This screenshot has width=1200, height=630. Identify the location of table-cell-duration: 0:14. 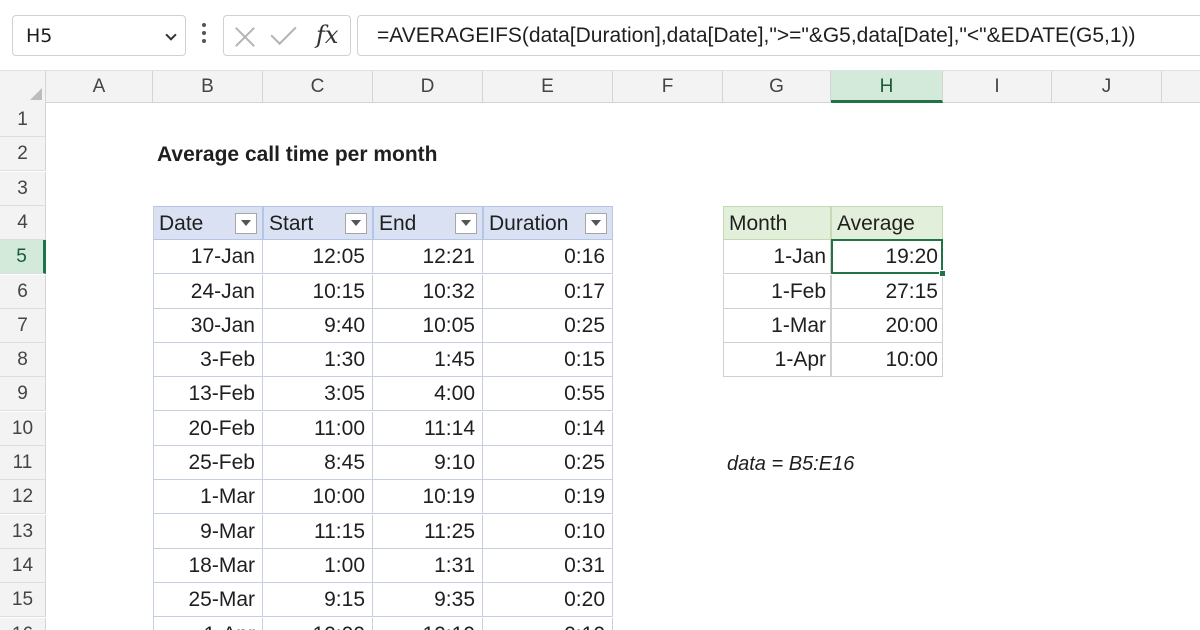
(548, 428).